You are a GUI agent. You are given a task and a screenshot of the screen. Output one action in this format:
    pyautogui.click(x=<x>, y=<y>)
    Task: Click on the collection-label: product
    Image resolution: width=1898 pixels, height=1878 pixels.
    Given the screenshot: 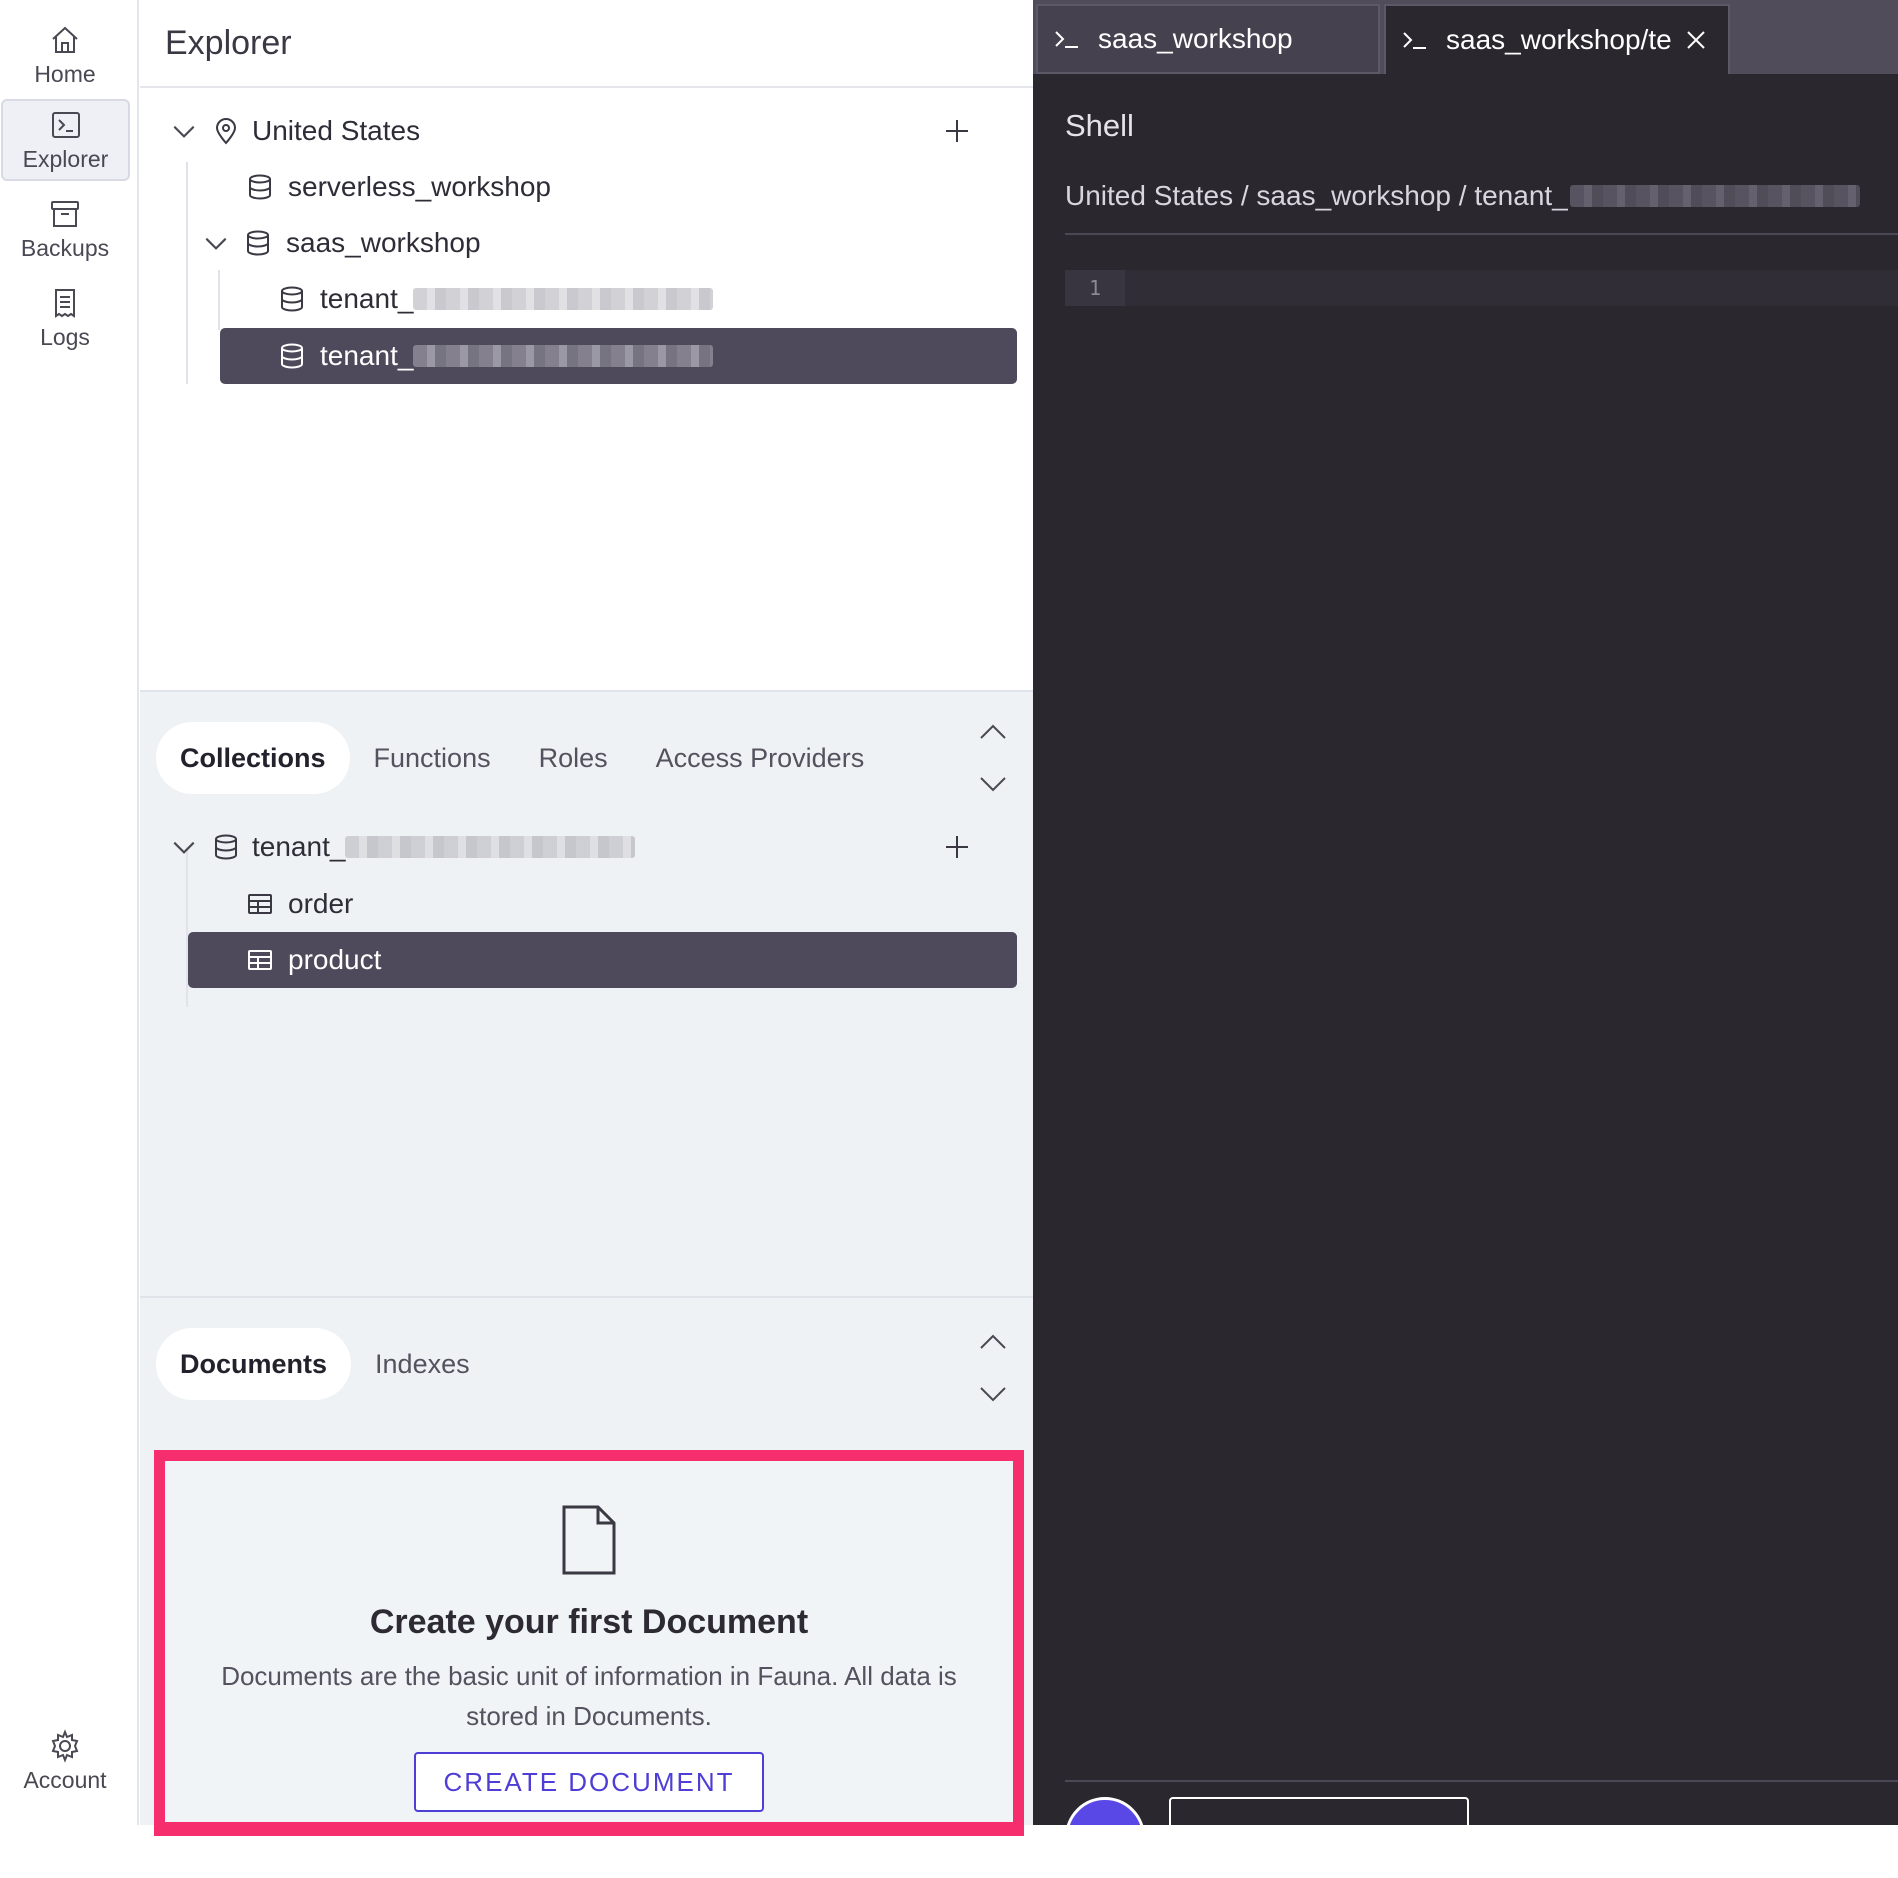 What is the action you would take?
    pyautogui.click(x=335, y=959)
    